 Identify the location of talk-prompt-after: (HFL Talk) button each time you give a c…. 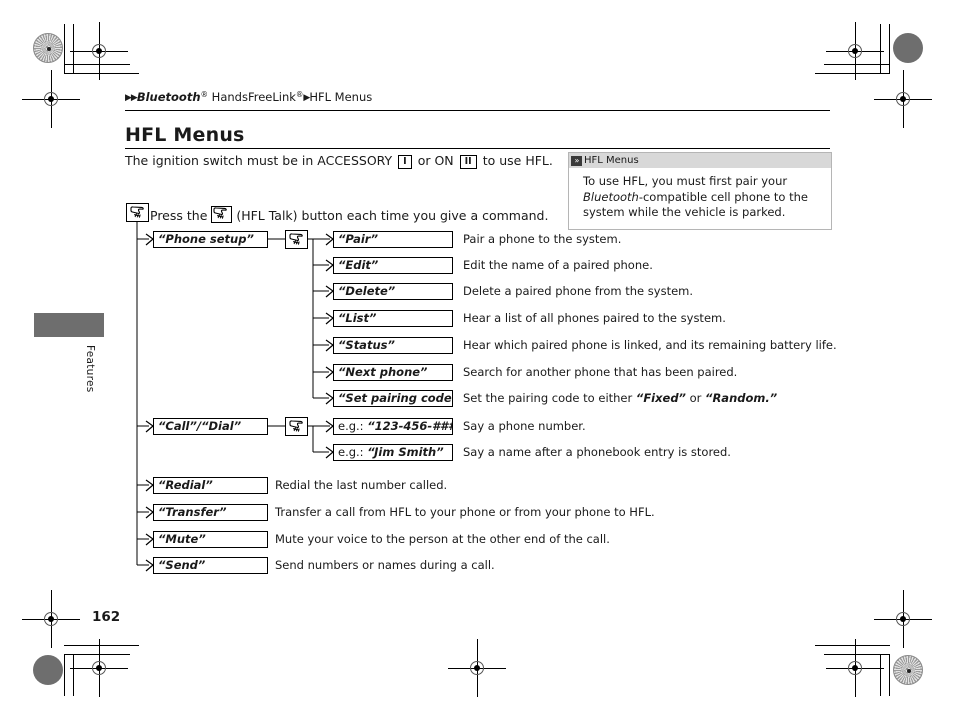
(390, 215).